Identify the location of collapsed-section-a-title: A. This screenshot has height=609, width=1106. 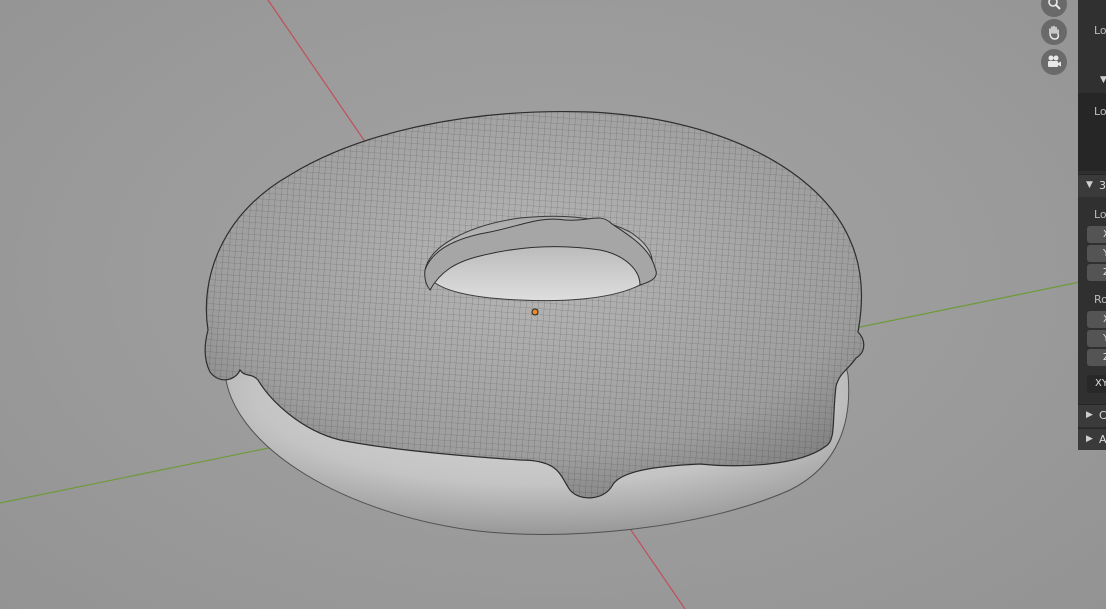
(1102, 439).